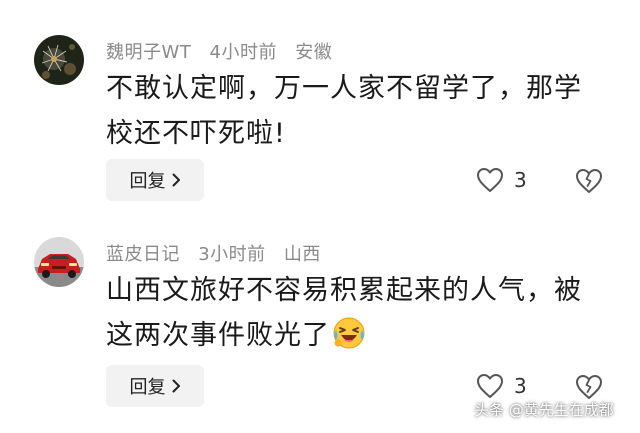 This screenshot has height=433, width=640. I want to click on timestamp: 4小时前, so click(243, 52).